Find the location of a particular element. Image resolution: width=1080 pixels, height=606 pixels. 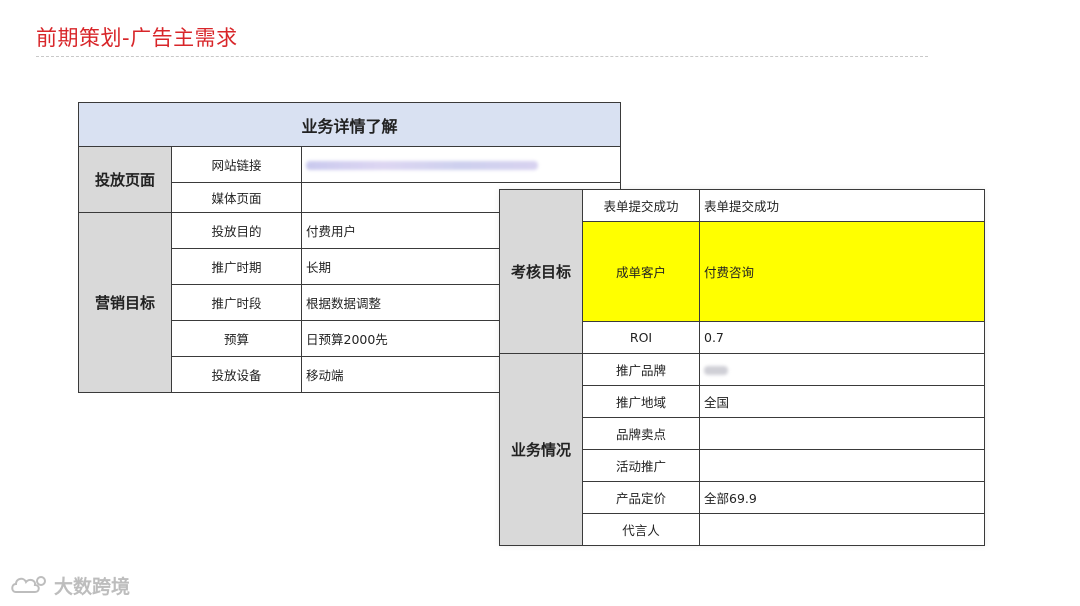

brand-value is located at coordinates (842, 369).